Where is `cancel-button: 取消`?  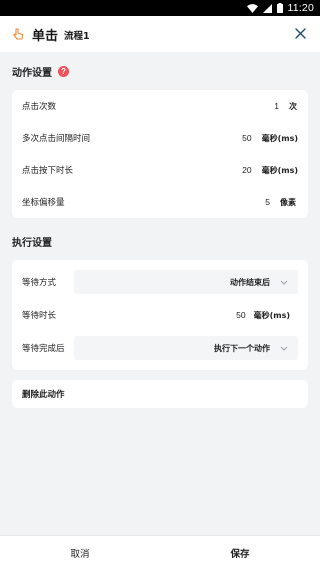
cancel-button: 取消 is located at coordinates (80, 552).